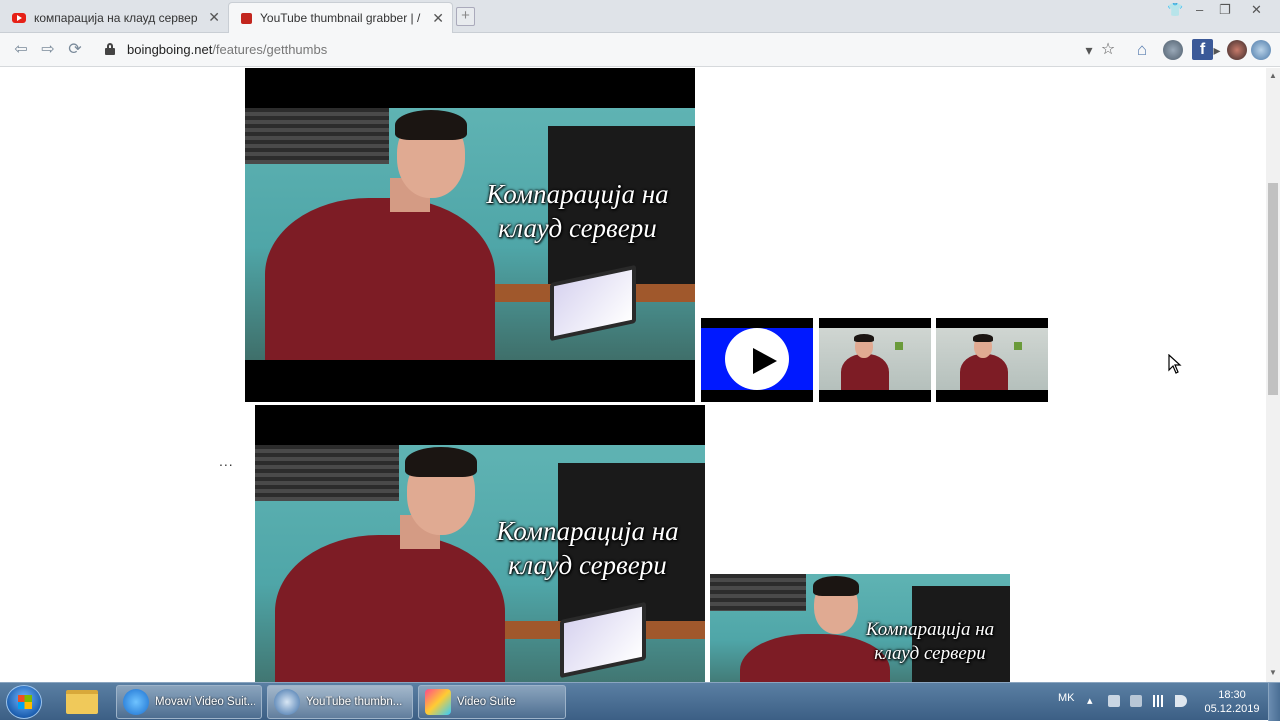 Image resolution: width=1280 pixels, height=721 pixels. I want to click on extension-icon, so click(1173, 50).